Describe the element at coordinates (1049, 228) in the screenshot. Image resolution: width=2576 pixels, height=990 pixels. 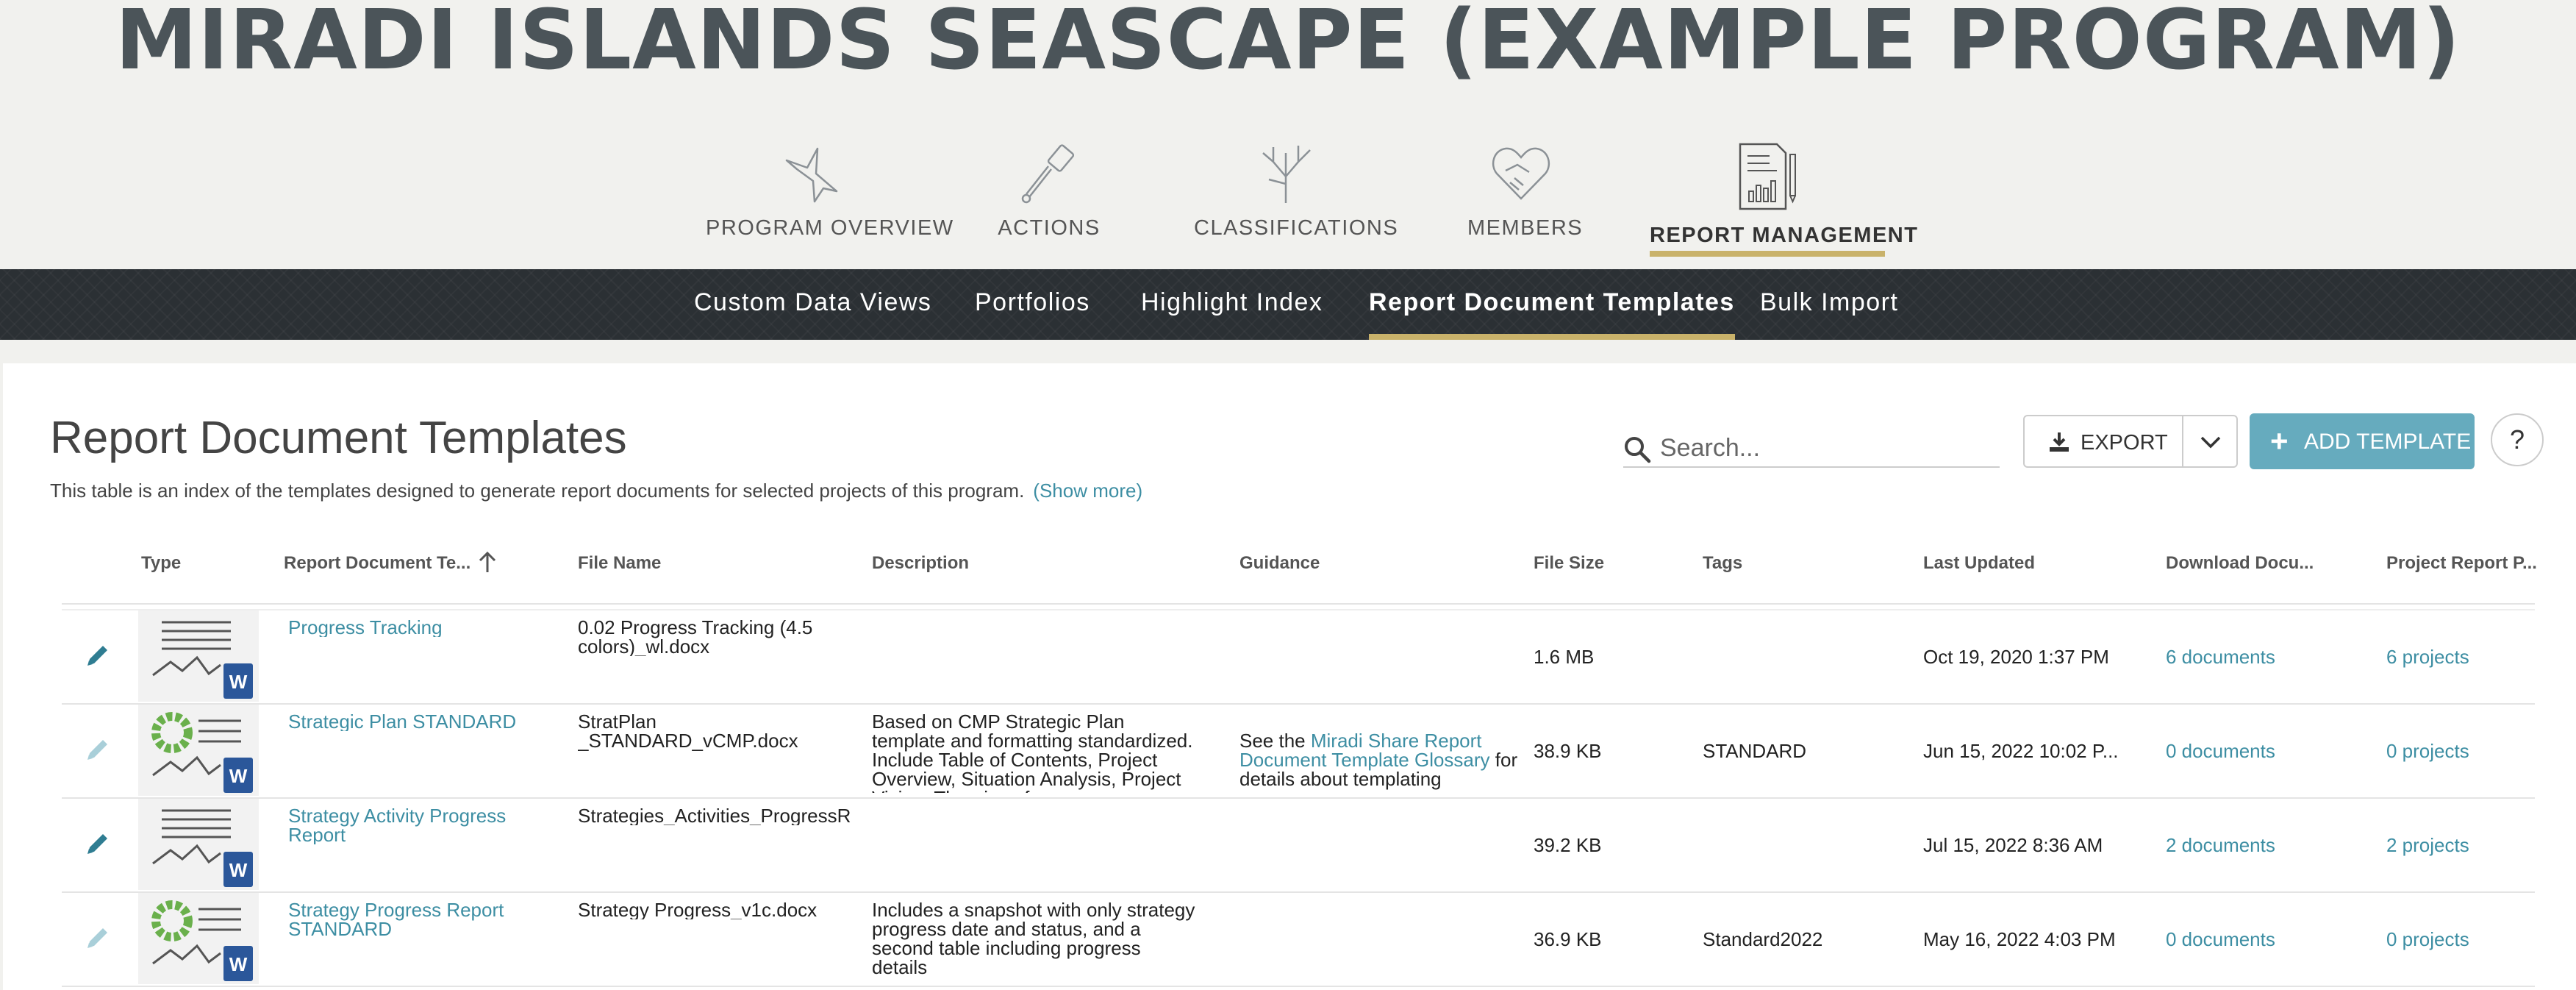
I see `nav-label: ACTIONS` at that location.